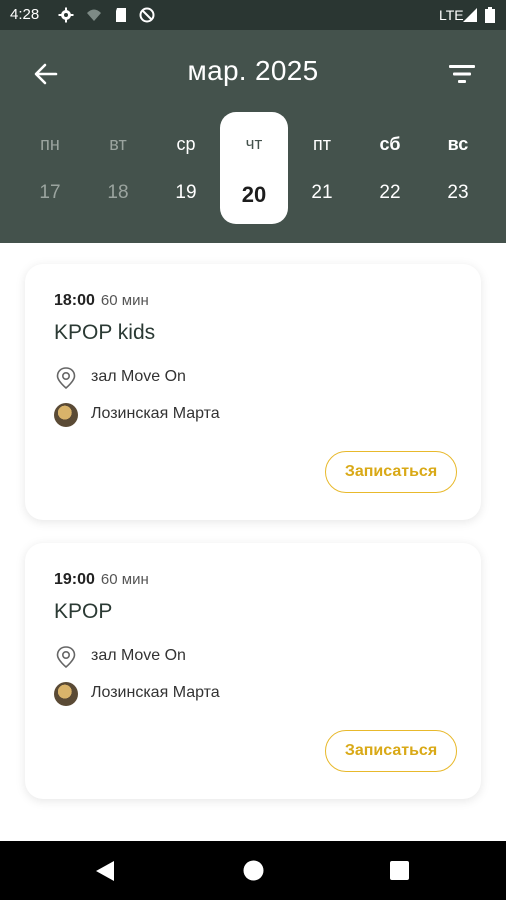  Describe the element at coordinates (458, 192) in the screenshot. I see `day-number: 23` at that location.